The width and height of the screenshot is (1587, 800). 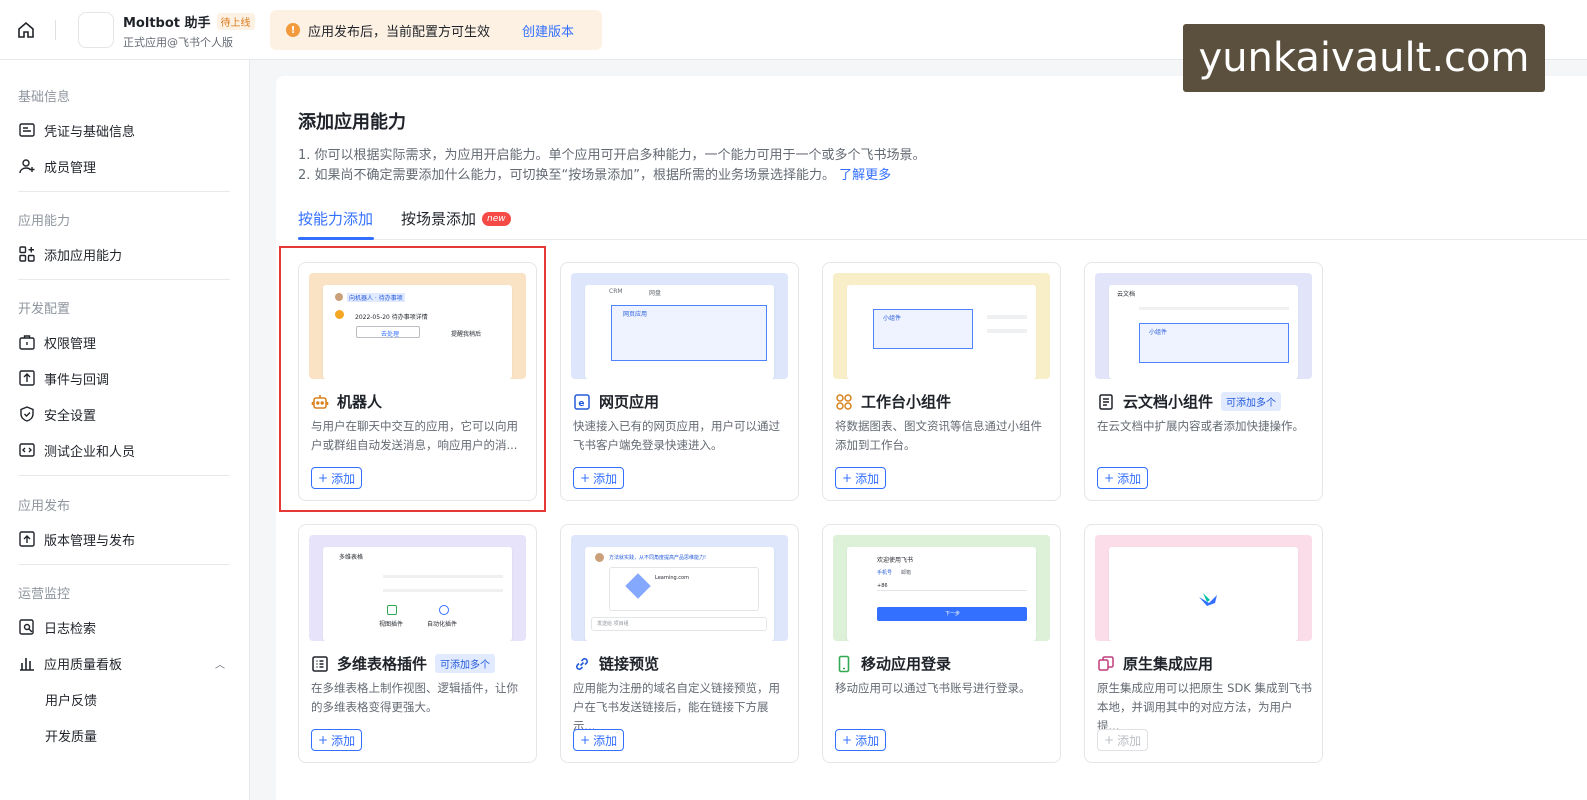 What do you see at coordinates (403, 663) in the screenshot?
I see `card-title: 多维表格插件 可添加多个` at bounding box center [403, 663].